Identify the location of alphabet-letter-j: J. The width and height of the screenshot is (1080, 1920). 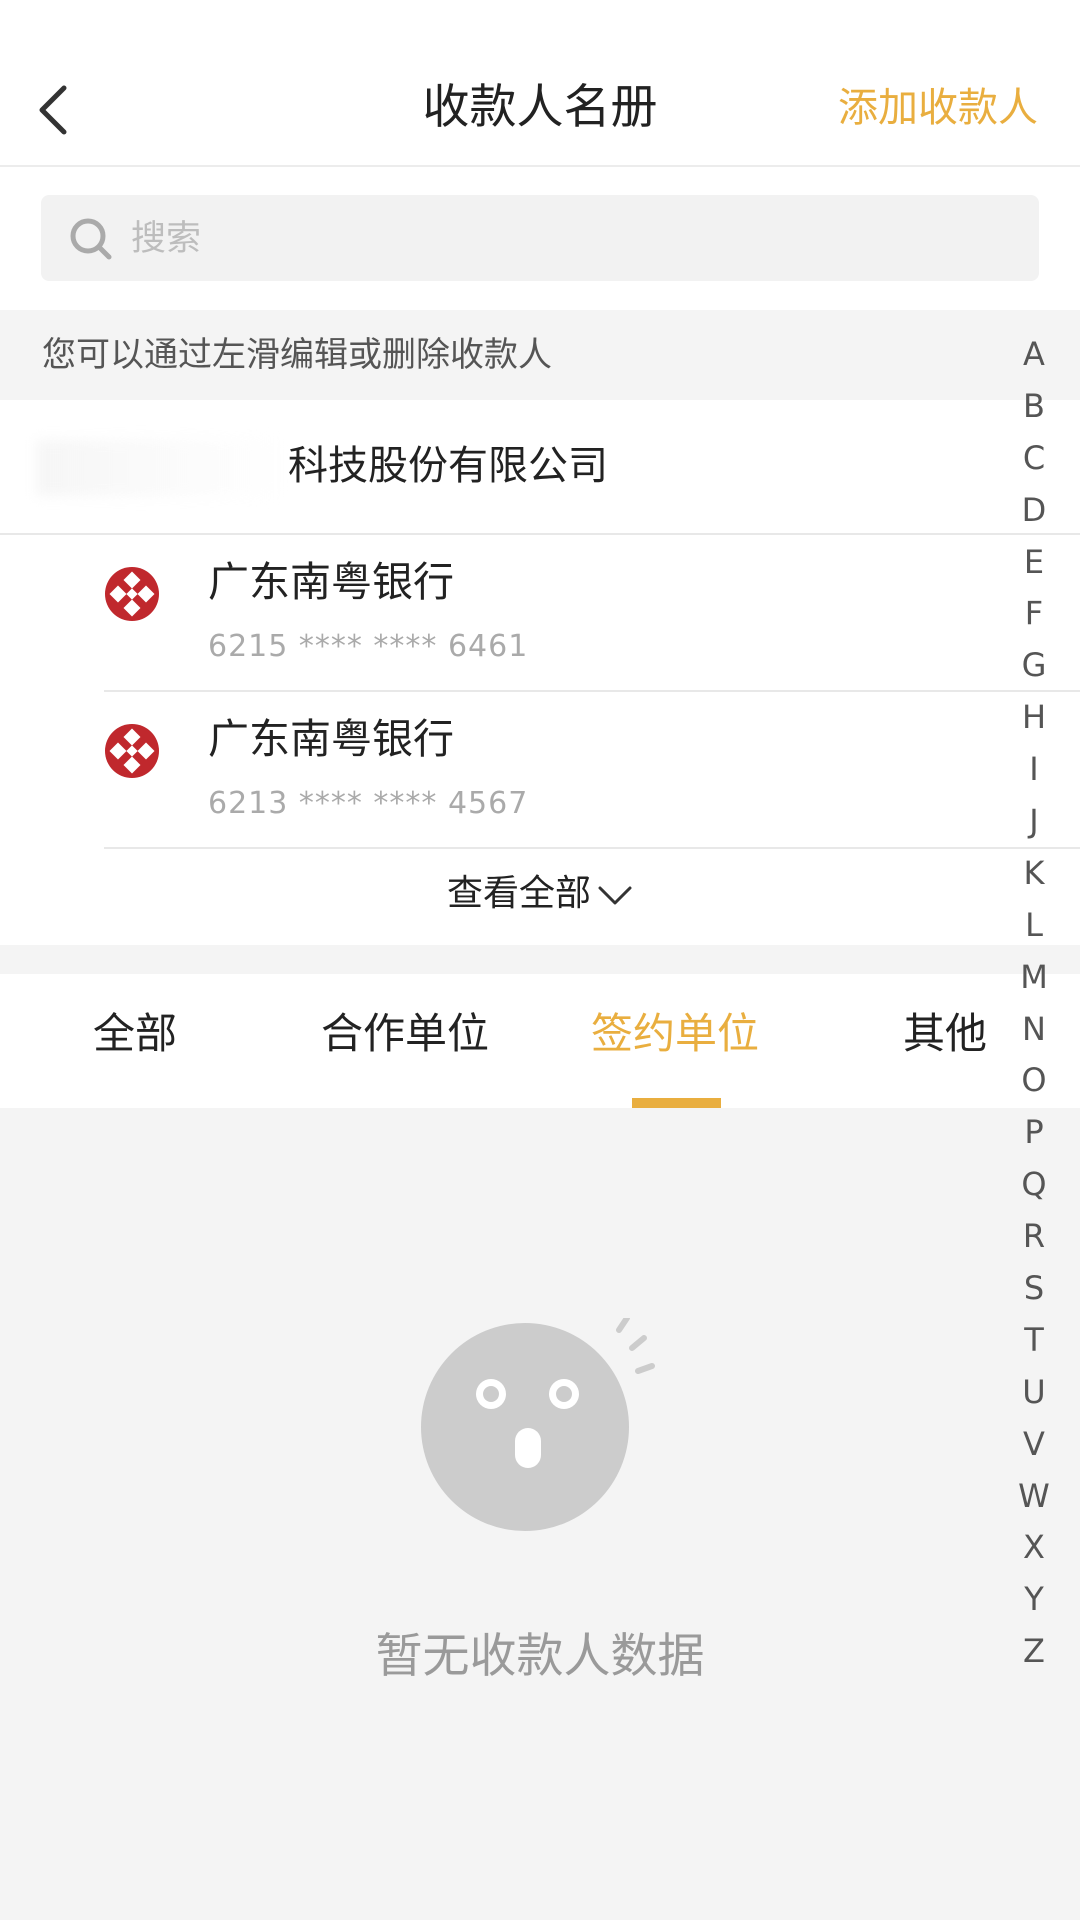
(1034, 821).